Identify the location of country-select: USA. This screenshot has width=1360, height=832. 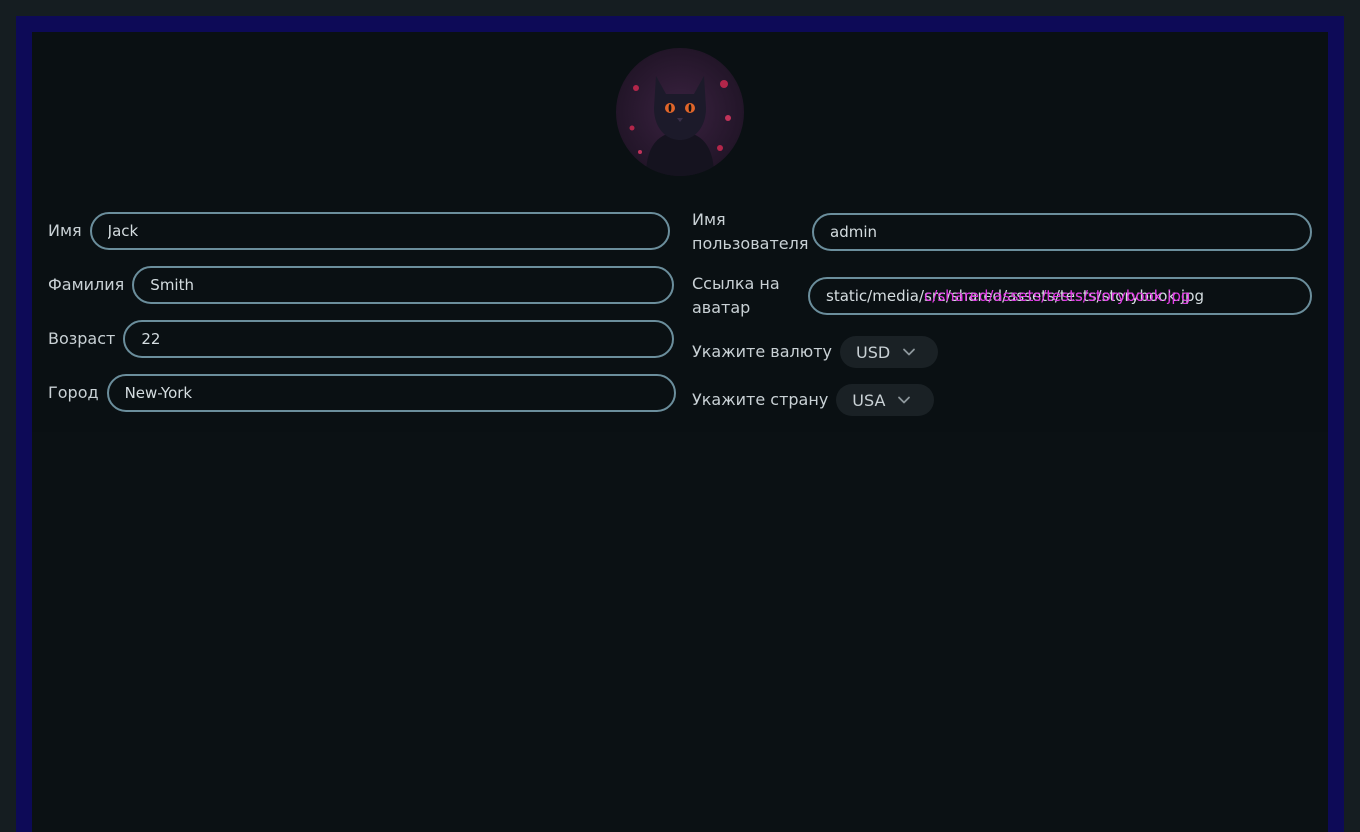
(885, 400).